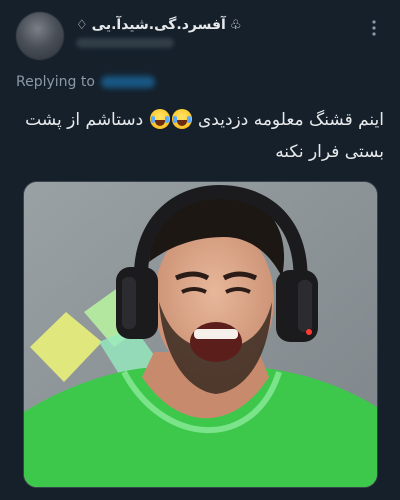  I want to click on tweet-text-part-2: دستاشم از پشت, so click(84, 120).